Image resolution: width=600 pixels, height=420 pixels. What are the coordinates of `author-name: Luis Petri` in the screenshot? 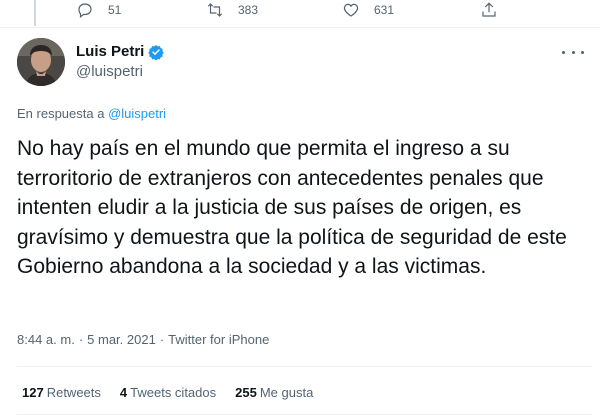 It's located at (110, 51).